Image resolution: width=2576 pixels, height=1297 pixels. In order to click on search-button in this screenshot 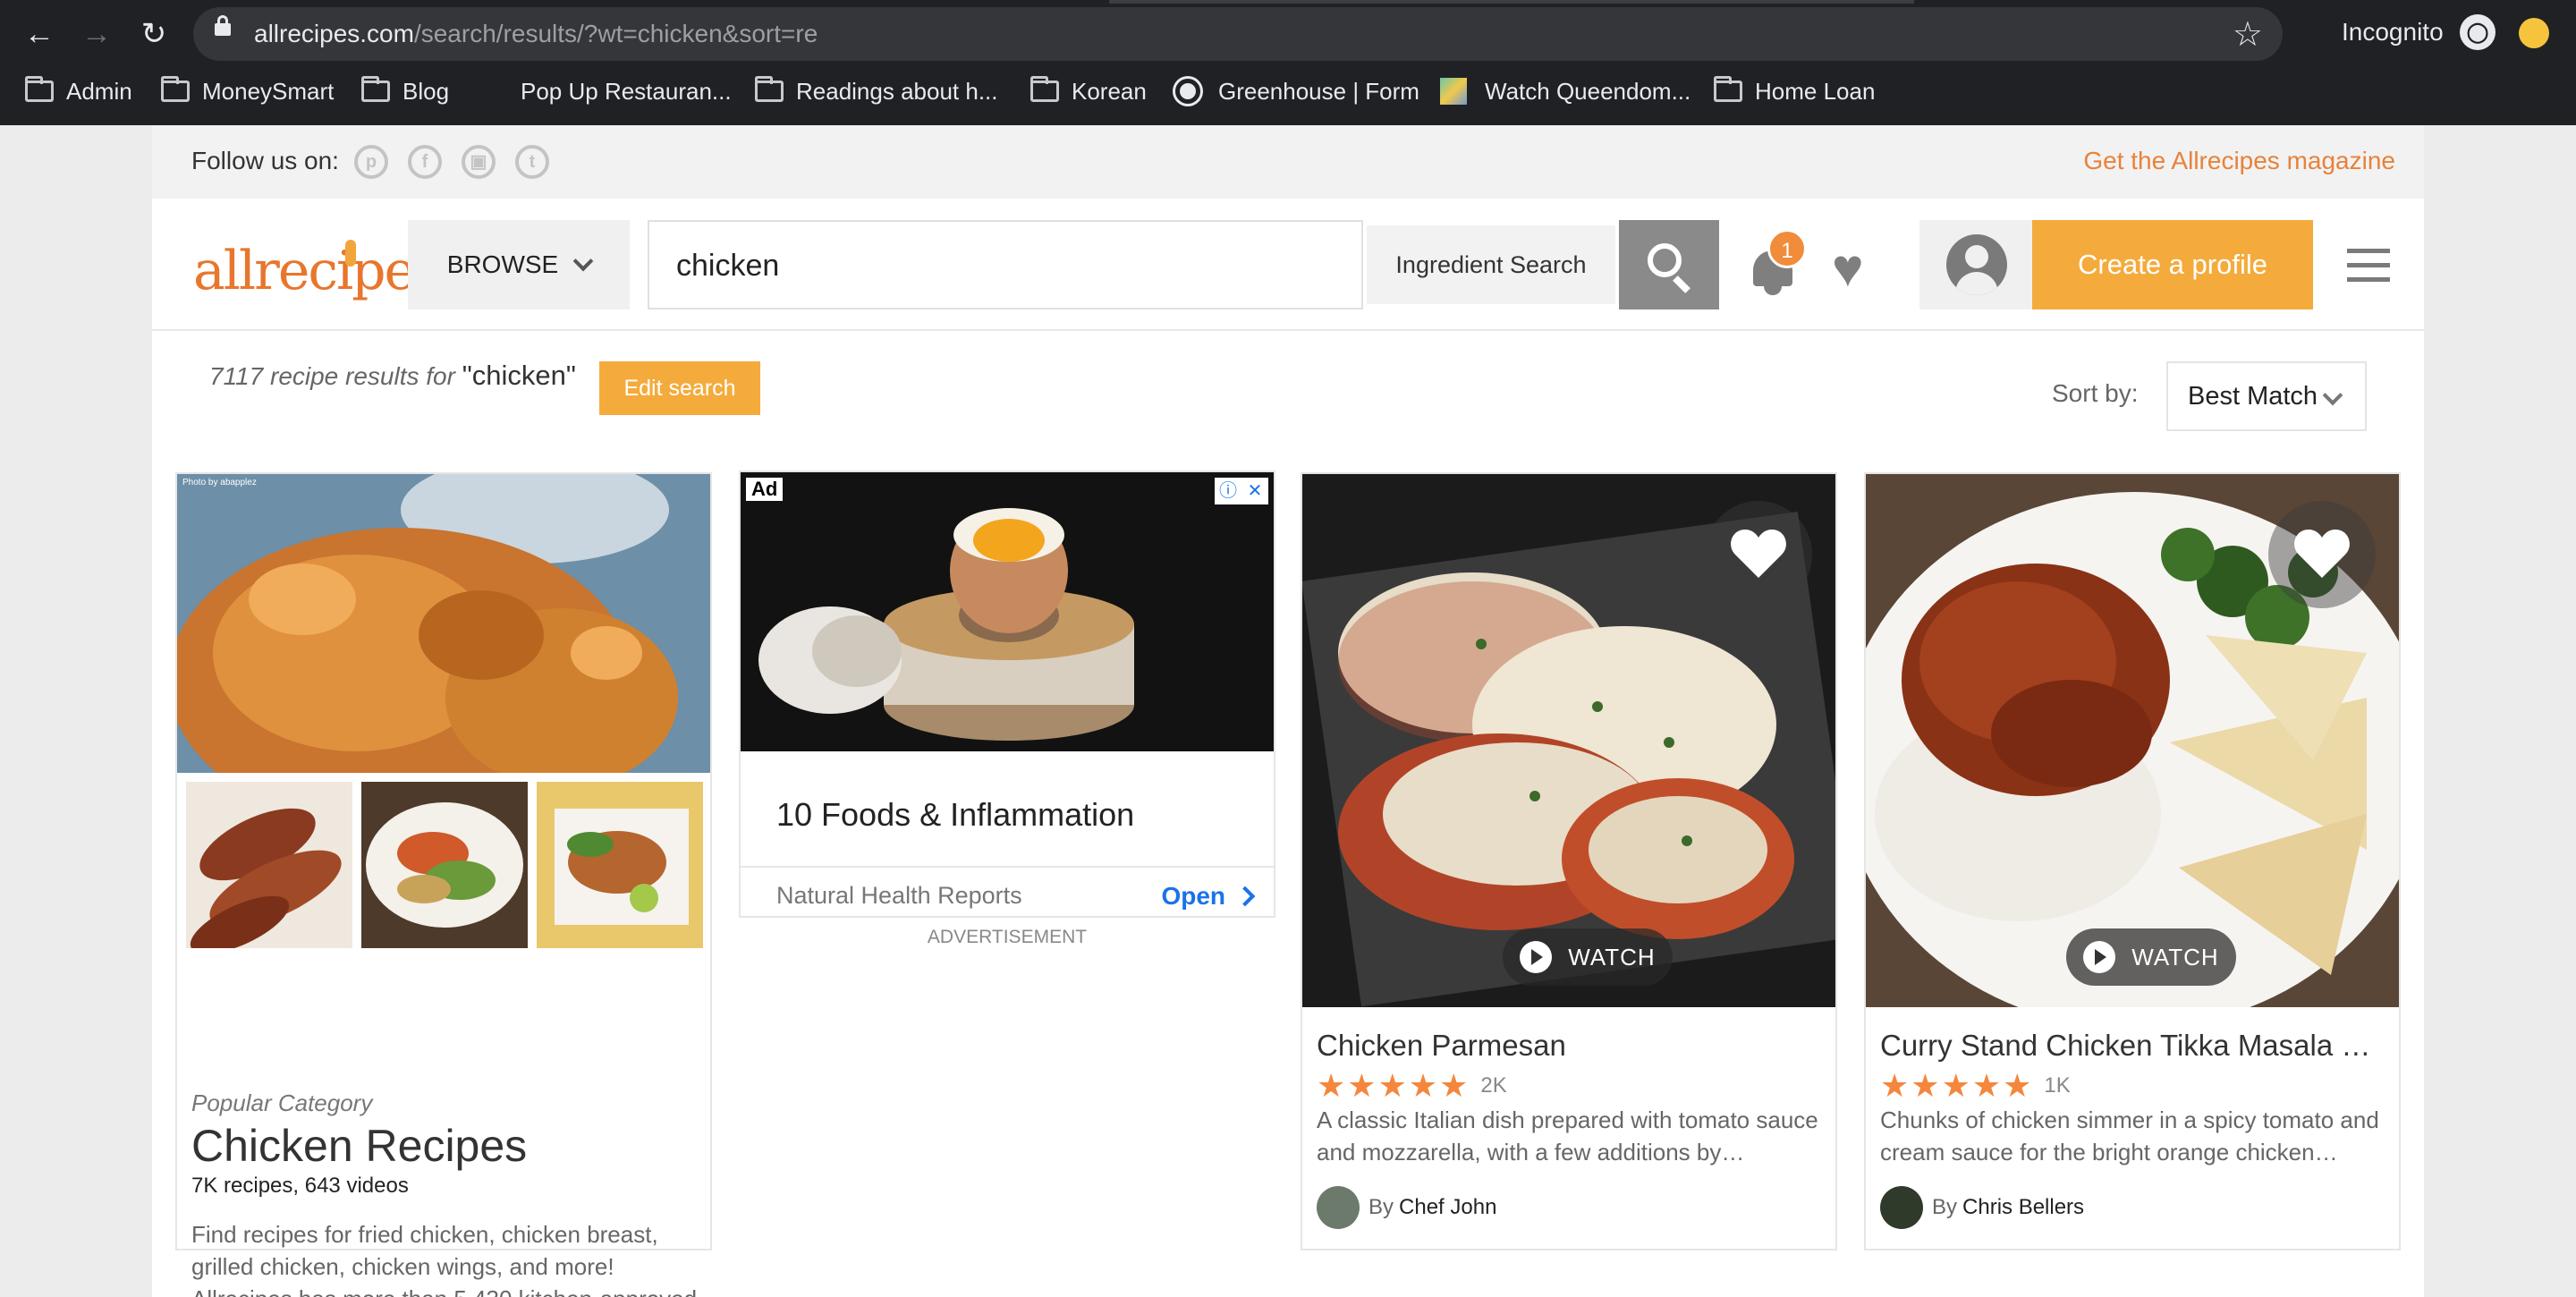, I will do `click(1669, 264)`.